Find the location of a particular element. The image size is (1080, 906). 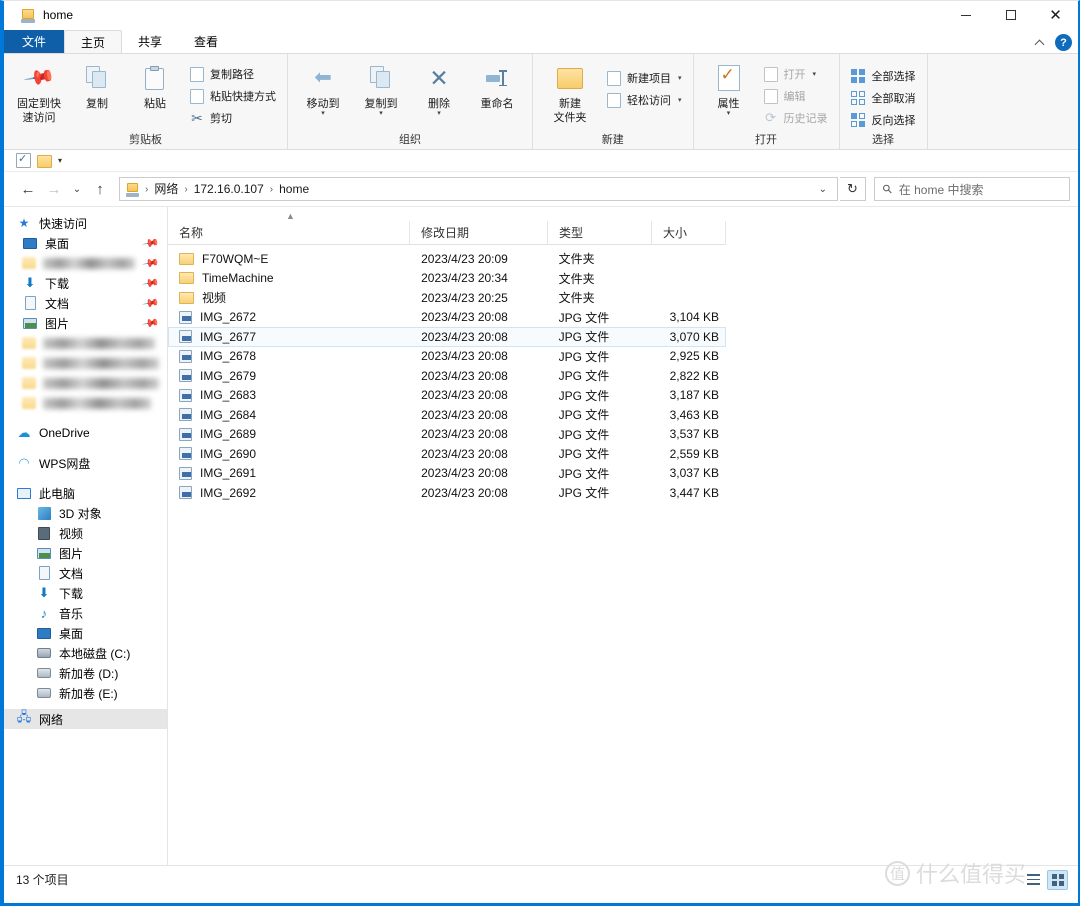

sidebar-drive-d: 新加卷 (D:) is located at coordinates (85, 673).